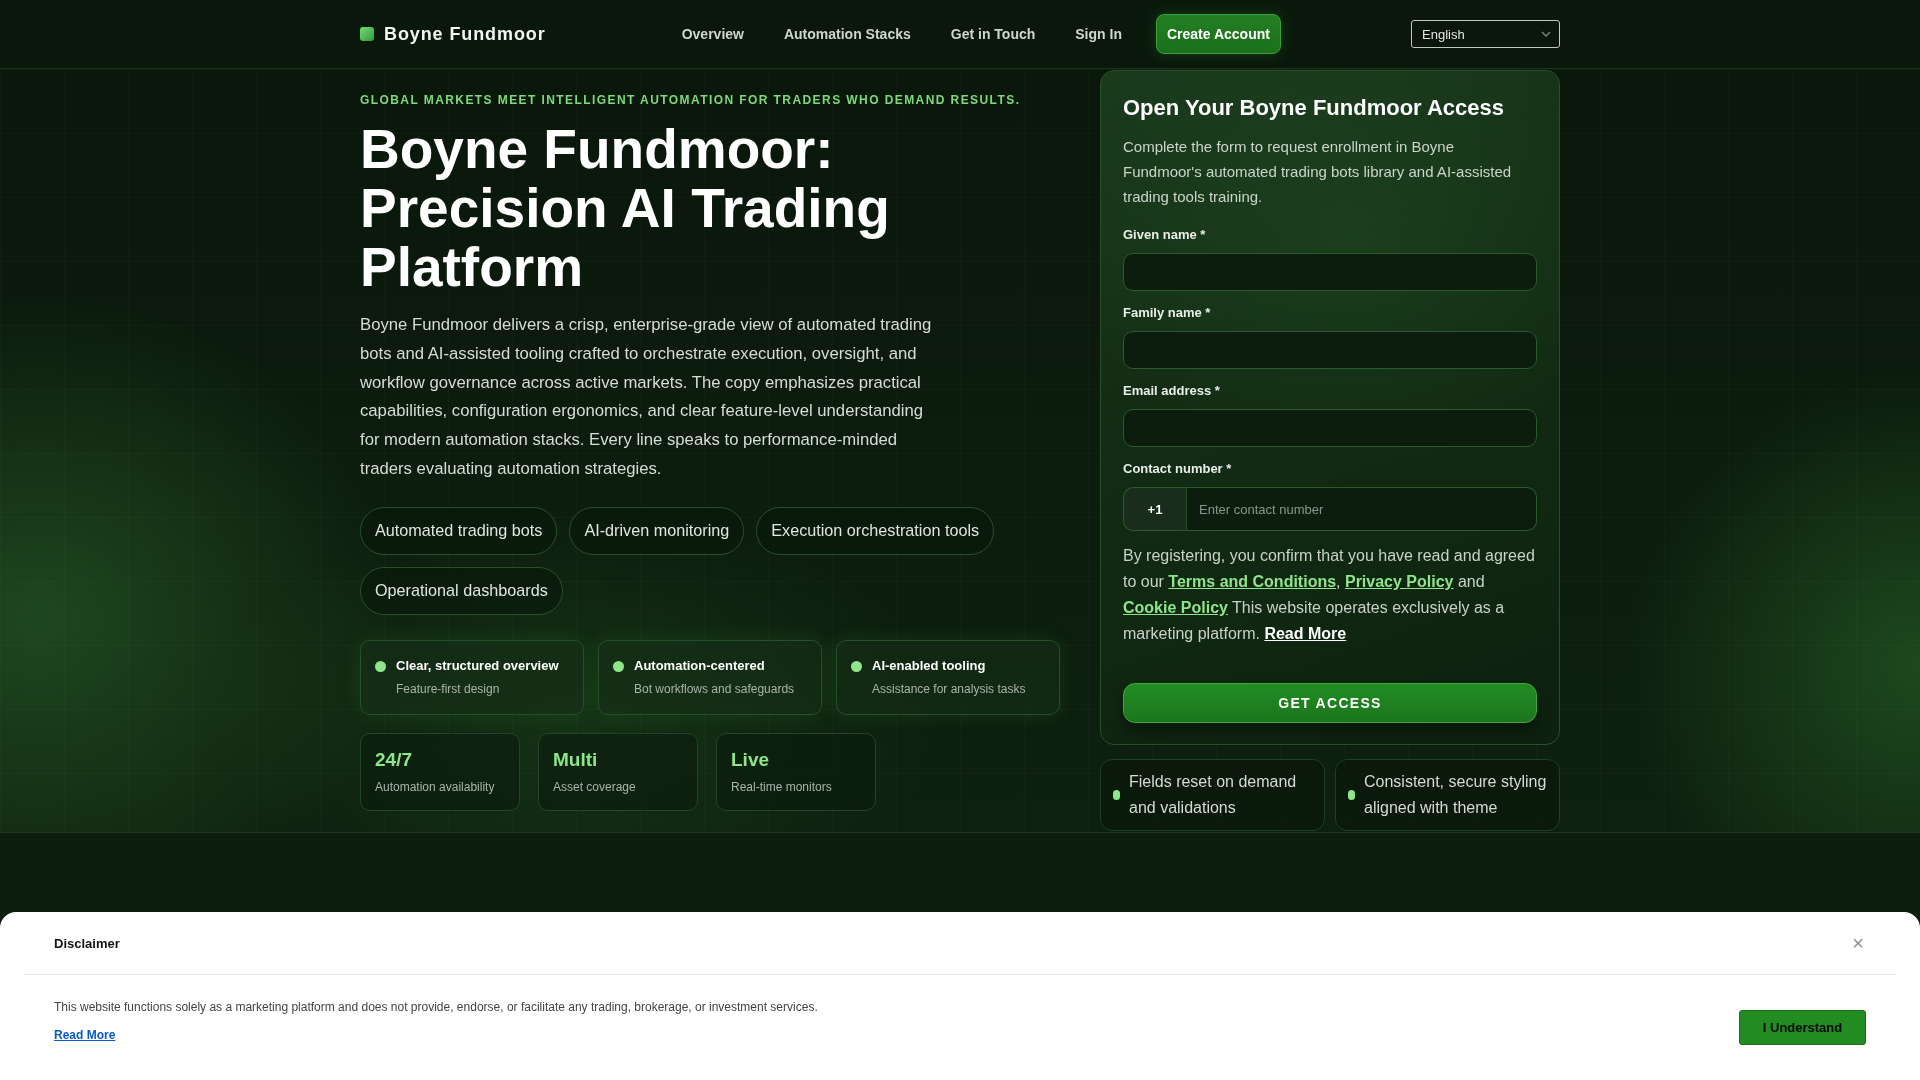 The image size is (1920, 1080). Describe the element at coordinates (993, 34) in the screenshot. I see `nav-link: Get in Touch` at that location.